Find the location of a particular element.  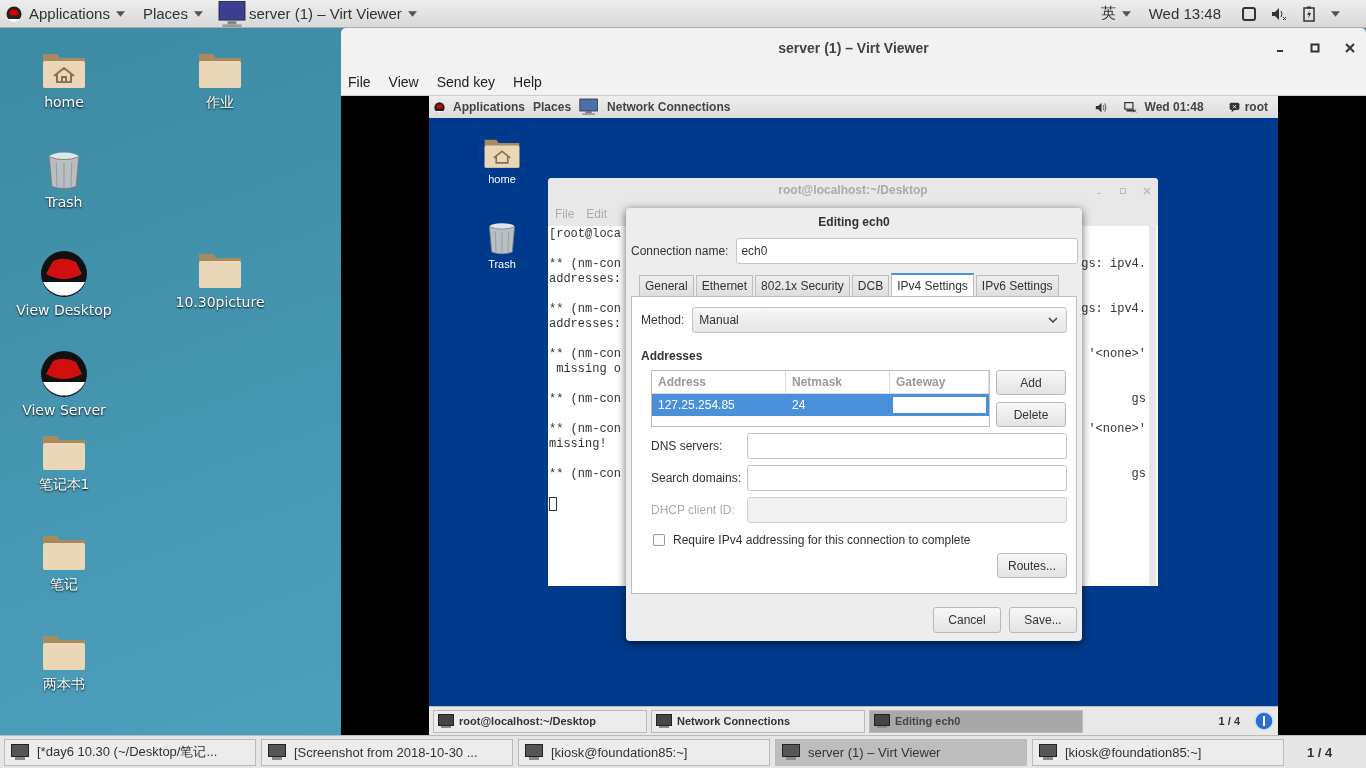

close-icon is located at coordinates (1350, 48).